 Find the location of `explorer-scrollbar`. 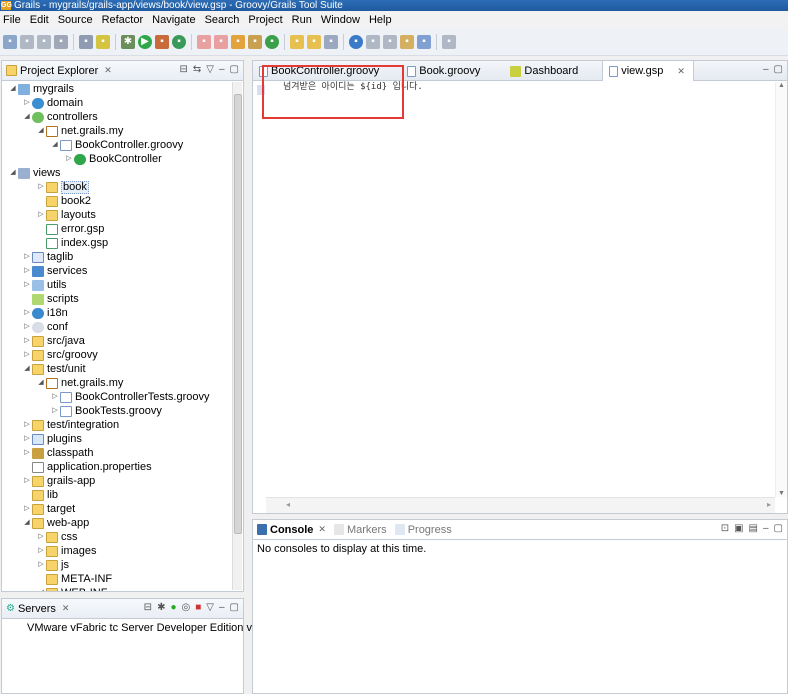

explorer-scrollbar is located at coordinates (237, 336).